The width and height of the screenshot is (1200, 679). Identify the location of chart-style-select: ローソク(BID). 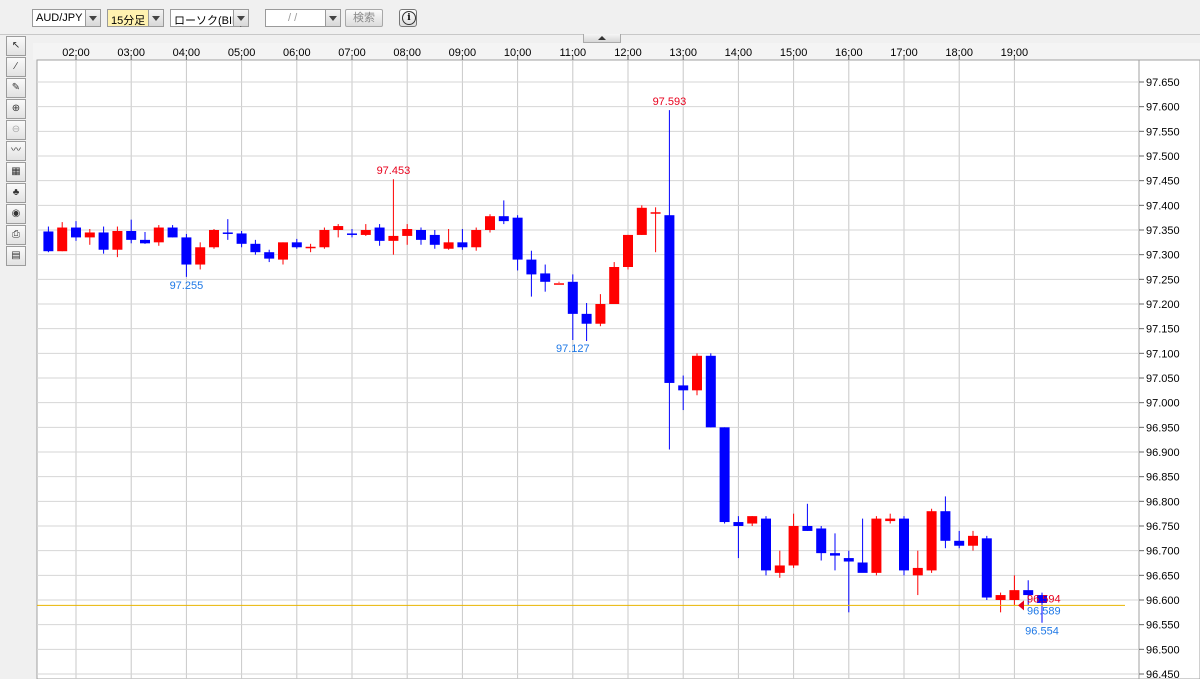
(209, 18).